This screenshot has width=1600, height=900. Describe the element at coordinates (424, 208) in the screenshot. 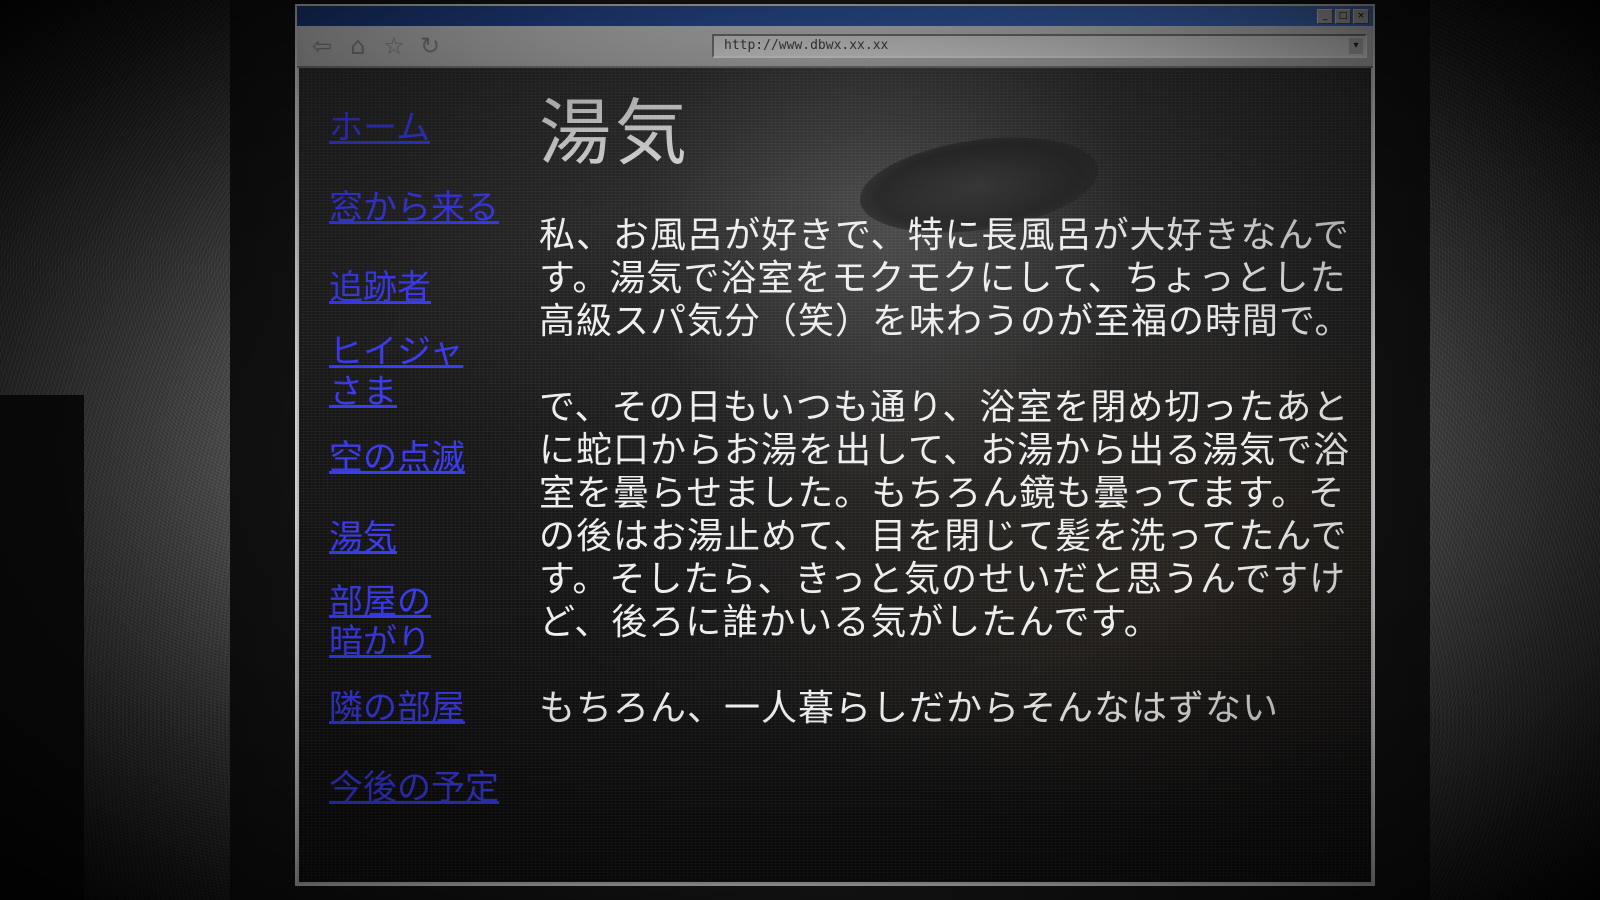

I see `sidebar-item-window: 窓から来る` at that location.